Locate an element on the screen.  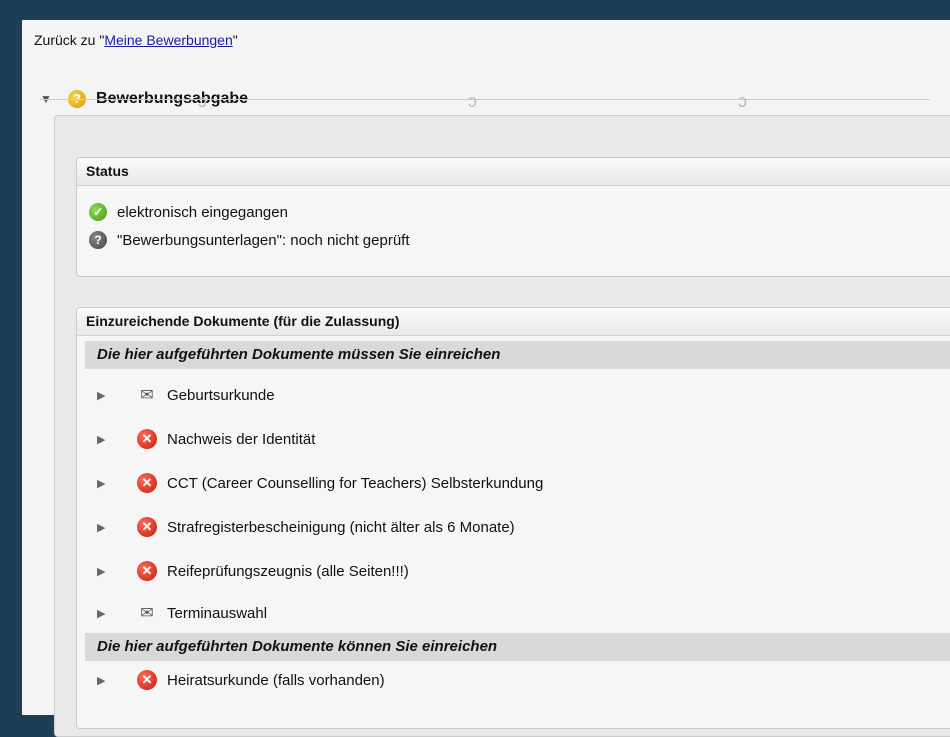
document-item-heiratsurkunde: ▶ ✕ Heiratsurkunde (falls vorhanden) is located at coordinates (513, 680).